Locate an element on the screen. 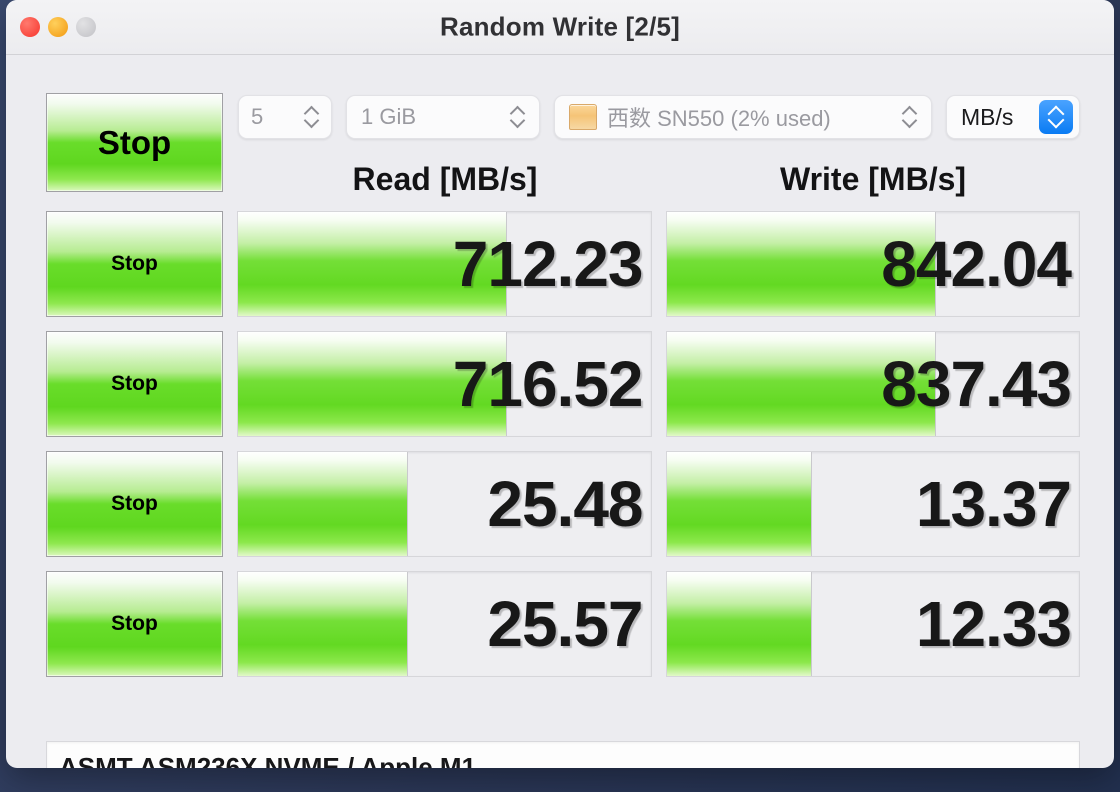  window-title: Random Write [2/5] is located at coordinates (560, 26).